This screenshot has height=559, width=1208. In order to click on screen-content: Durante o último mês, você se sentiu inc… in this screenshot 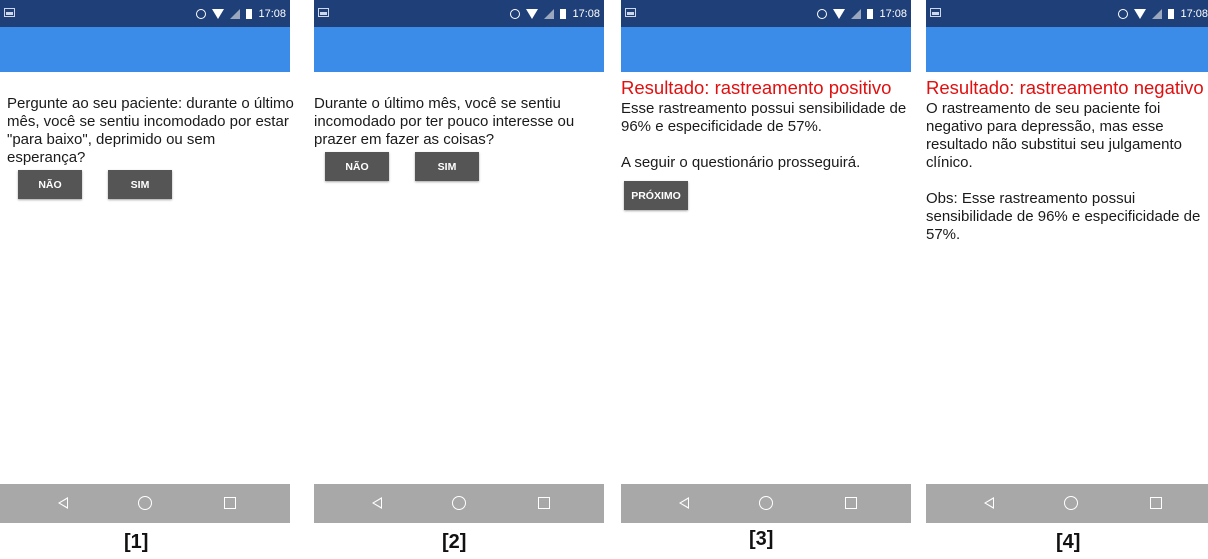, I will do `click(459, 138)`.